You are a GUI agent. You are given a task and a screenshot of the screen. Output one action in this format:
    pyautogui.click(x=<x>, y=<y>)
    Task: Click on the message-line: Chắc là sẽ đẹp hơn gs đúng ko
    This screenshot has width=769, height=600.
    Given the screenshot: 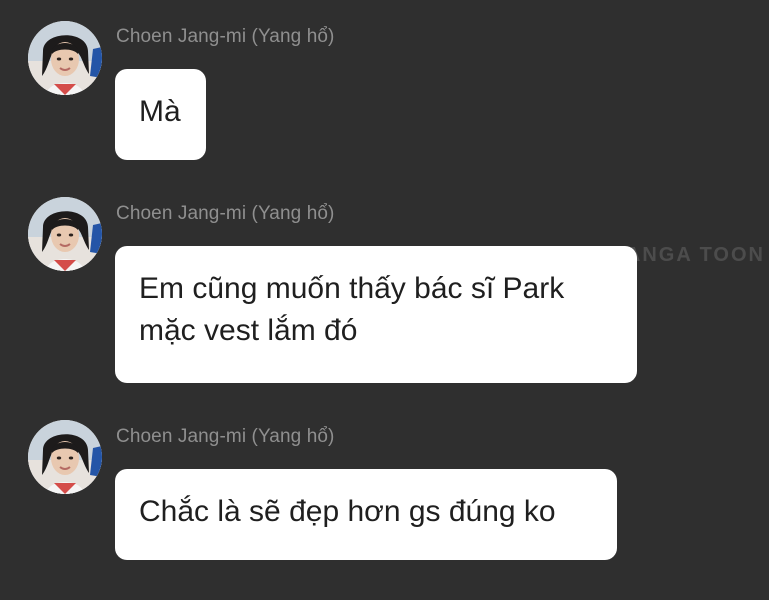 What is the action you would take?
    pyautogui.click(x=347, y=511)
    